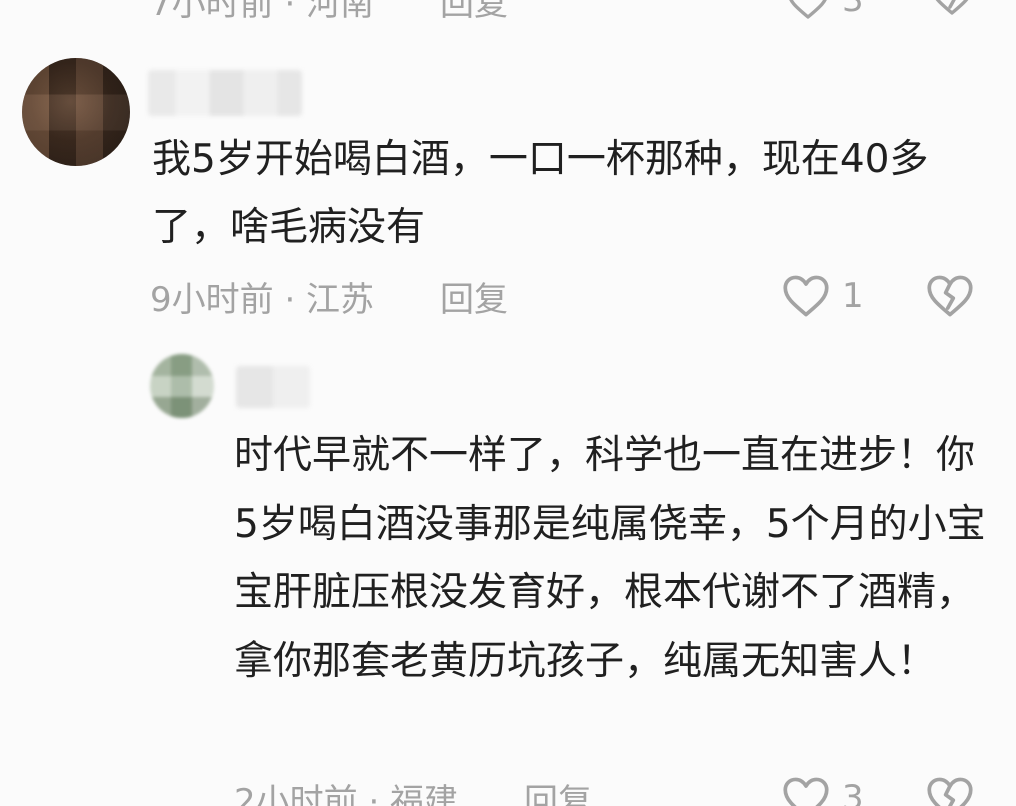 Image resolution: width=1016 pixels, height=806 pixels. I want to click on like-button: 1, so click(823, 296).